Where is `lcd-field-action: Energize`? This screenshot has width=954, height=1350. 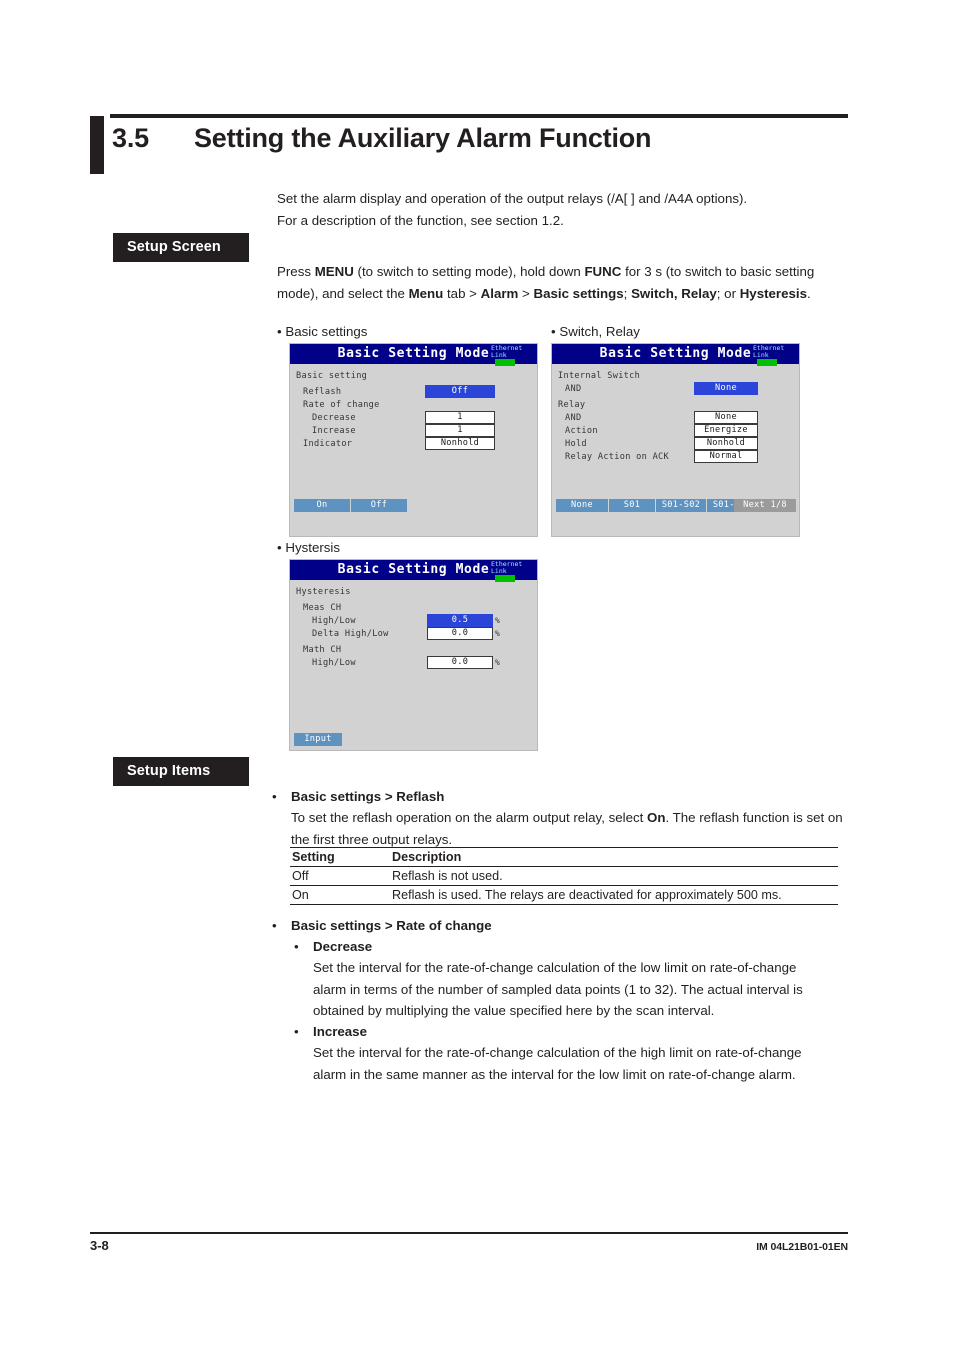 lcd-field-action: Energize is located at coordinates (726, 430).